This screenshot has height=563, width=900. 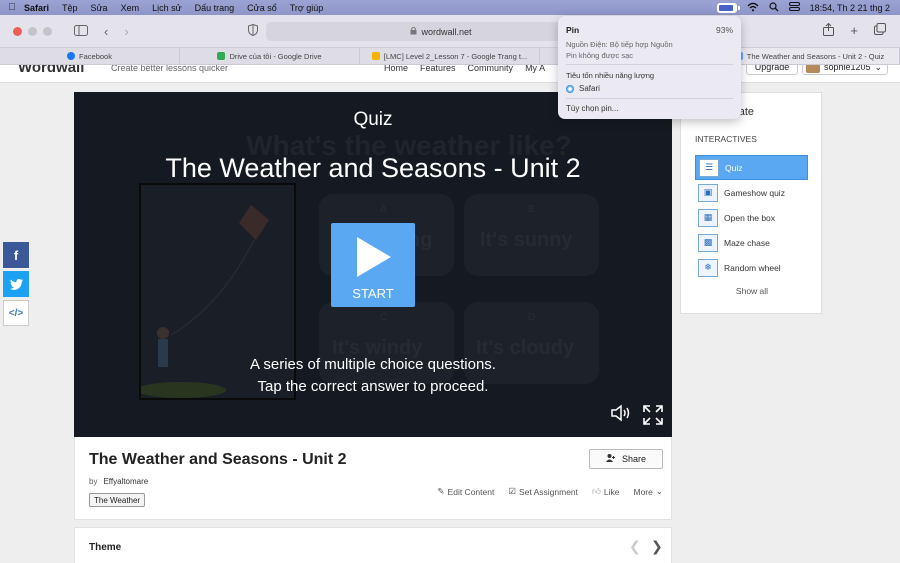 What do you see at coordinates (373, 168) in the screenshot?
I see `activity-title-overlay: The Weather and Seasons - Unit 2` at bounding box center [373, 168].